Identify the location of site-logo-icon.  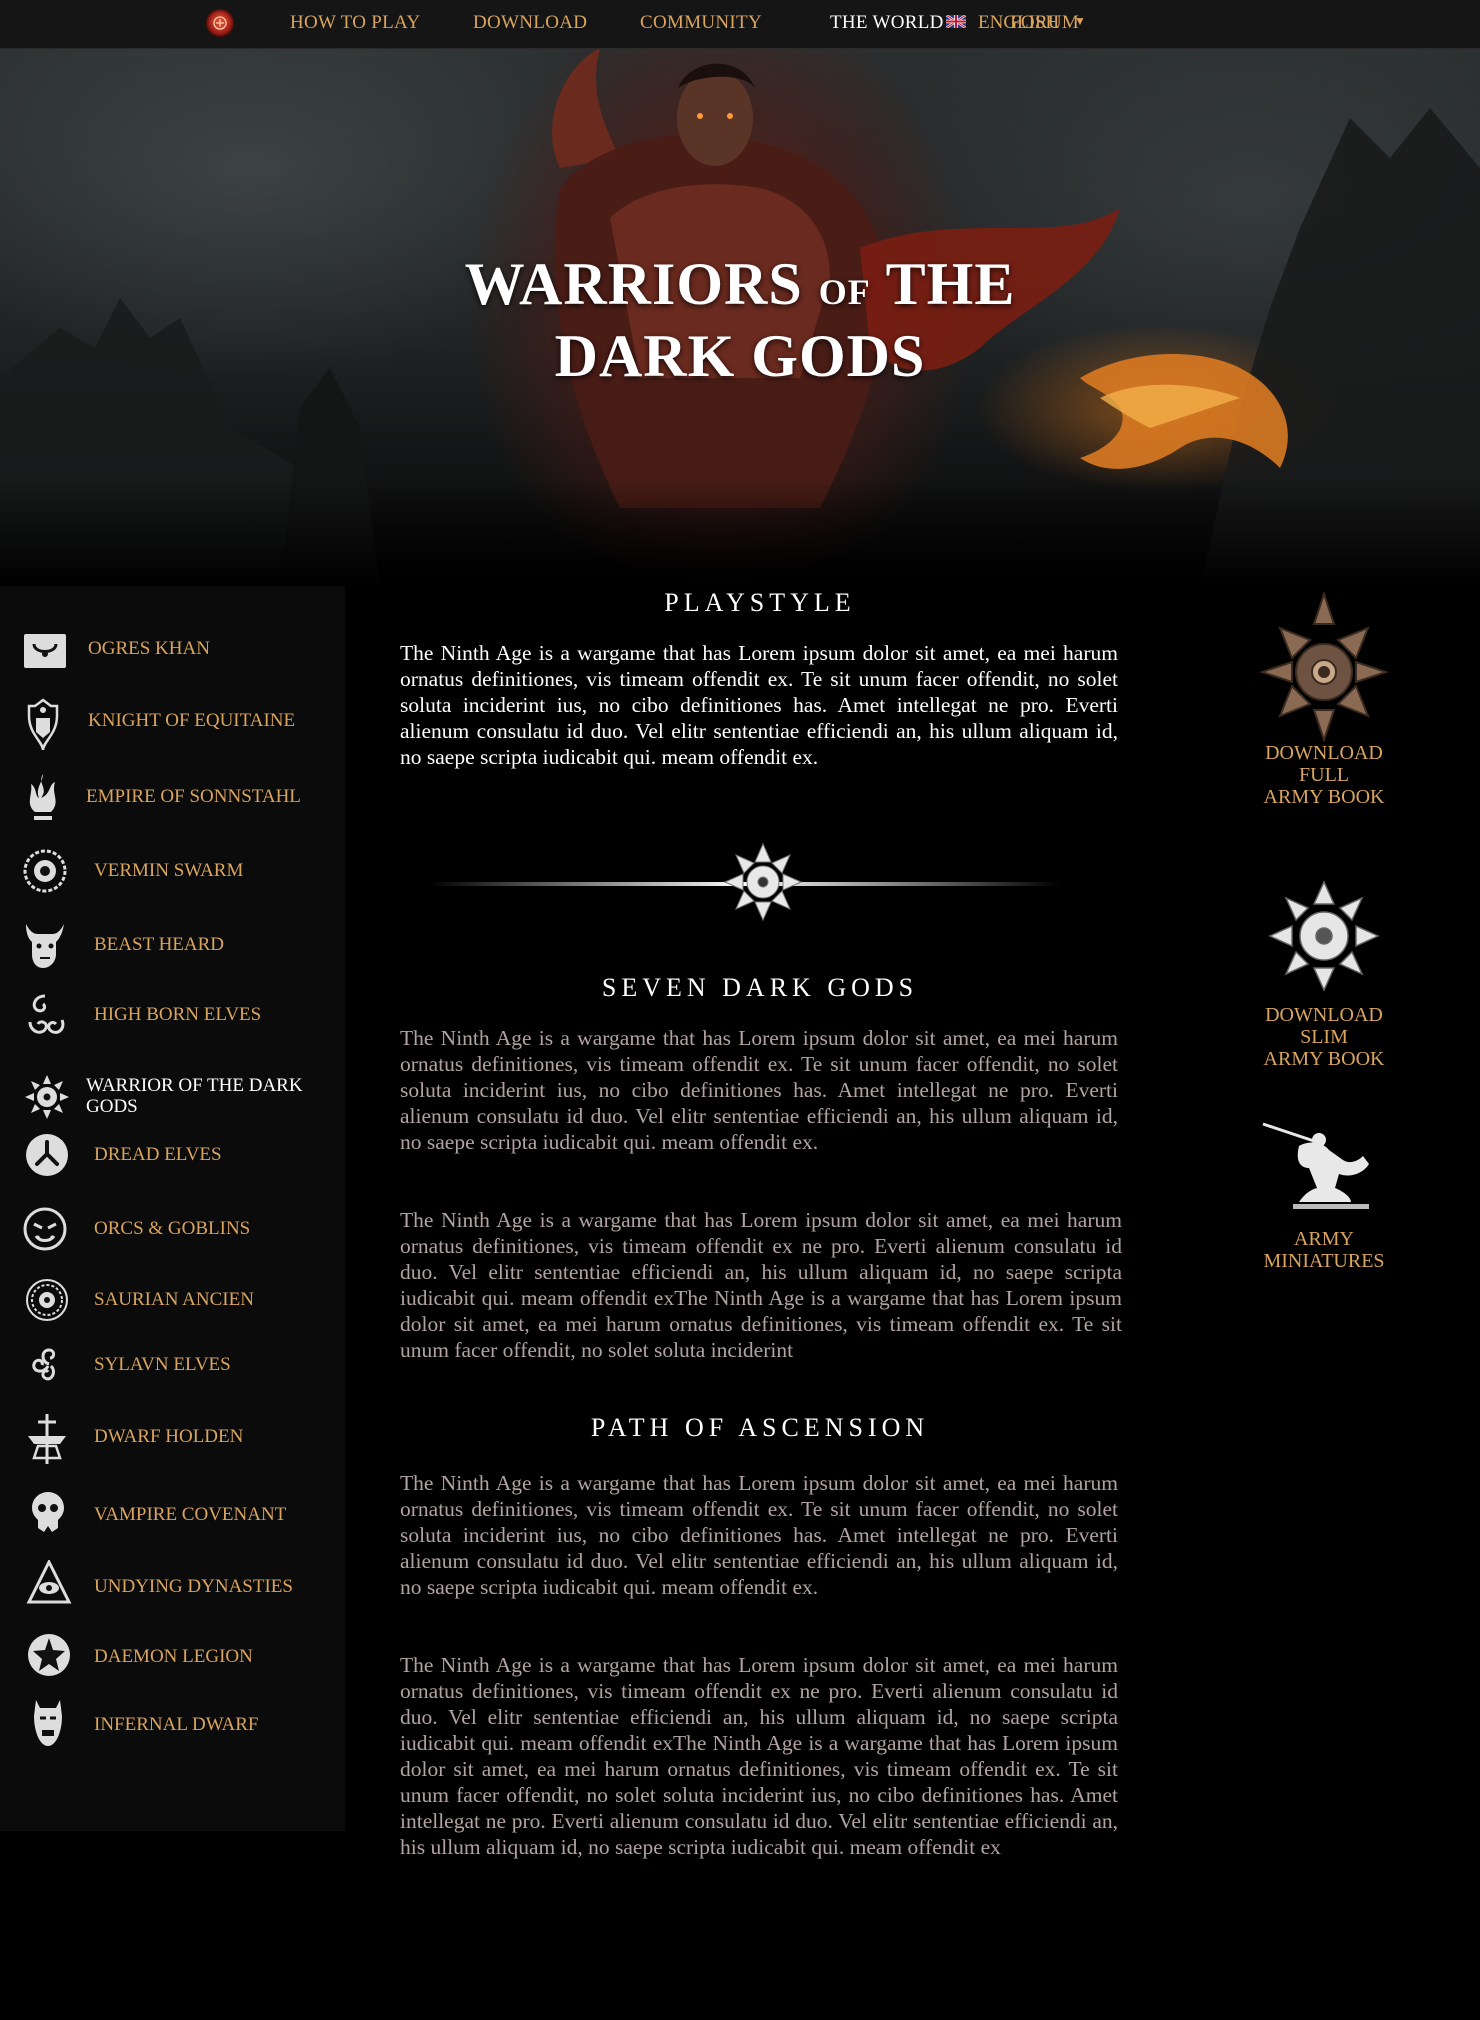
(220, 23).